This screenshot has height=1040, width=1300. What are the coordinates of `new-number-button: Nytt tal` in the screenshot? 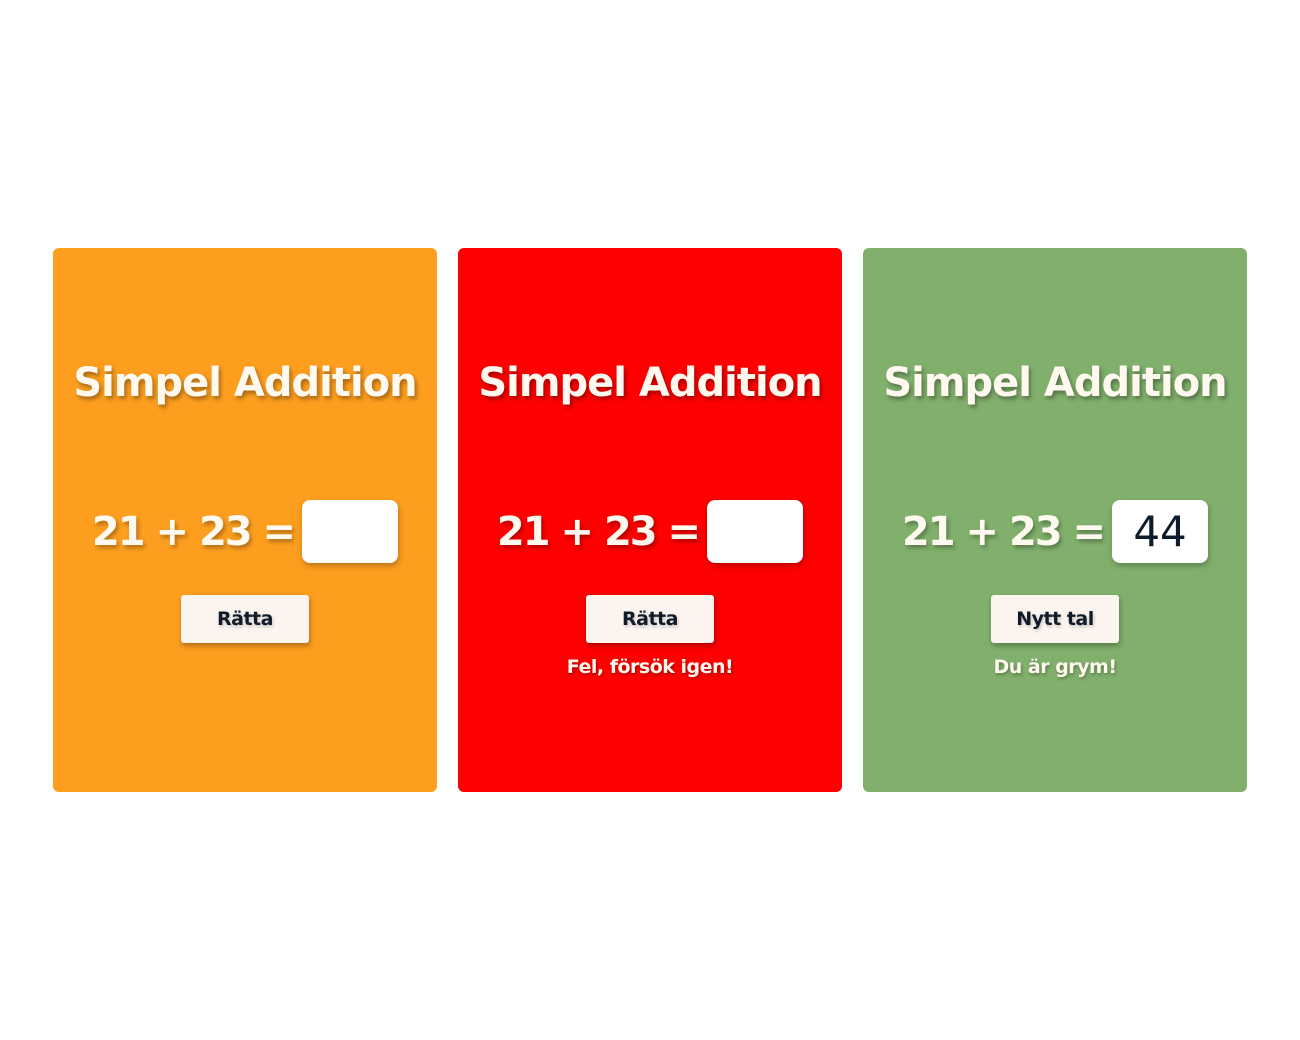 It's located at (1055, 619).